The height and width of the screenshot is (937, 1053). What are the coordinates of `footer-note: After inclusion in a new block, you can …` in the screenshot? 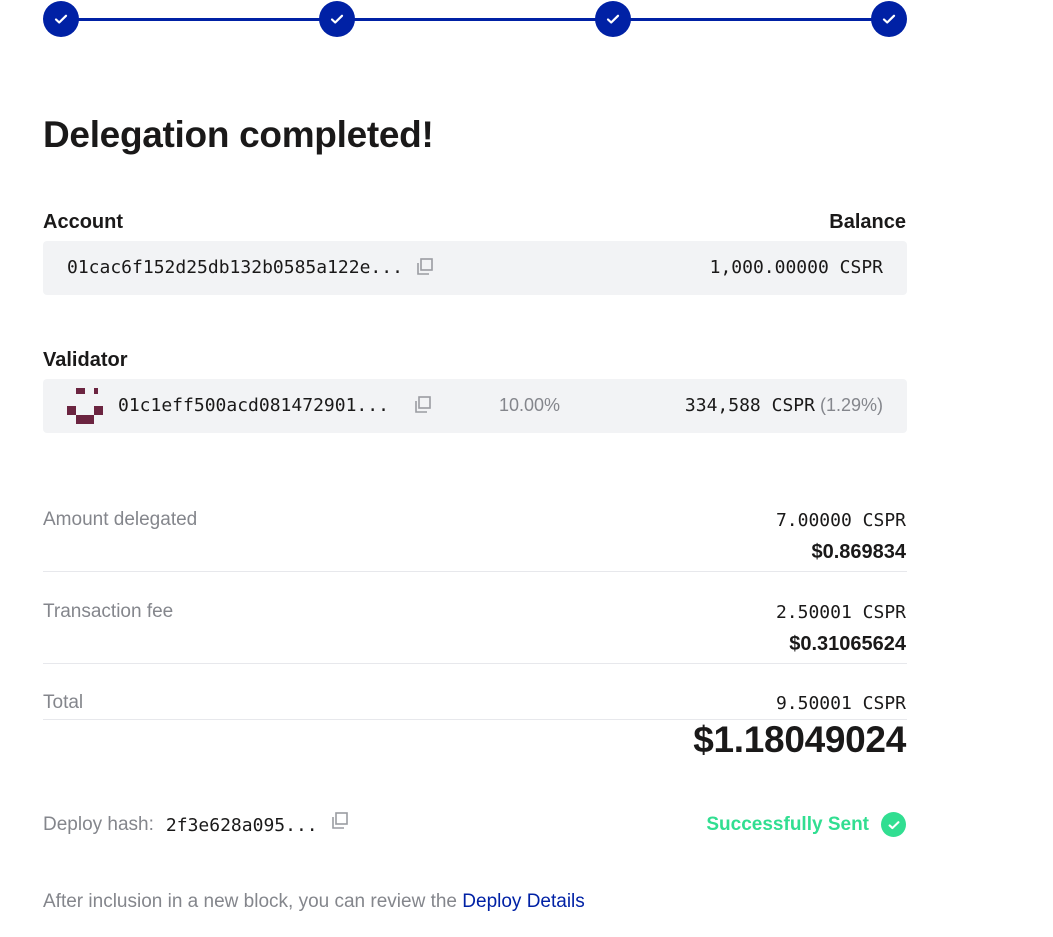 It's located at (314, 902).